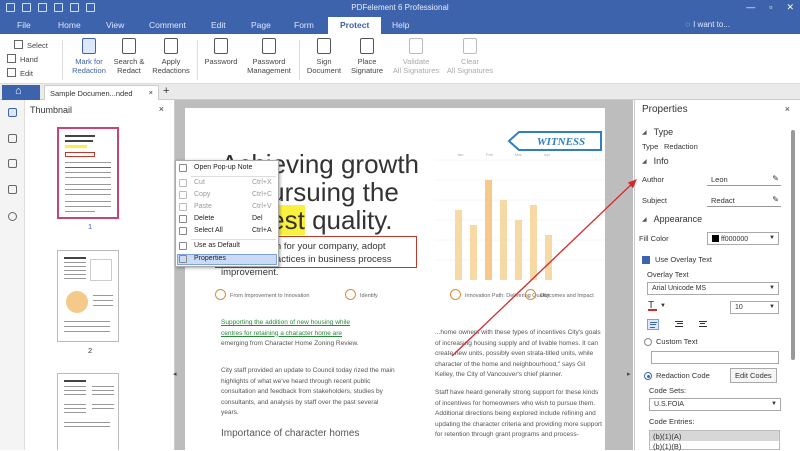 The height and width of the screenshot is (451, 800). What do you see at coordinates (89, 46) in the screenshot?
I see `mark-redaction-icon` at bounding box center [89, 46].